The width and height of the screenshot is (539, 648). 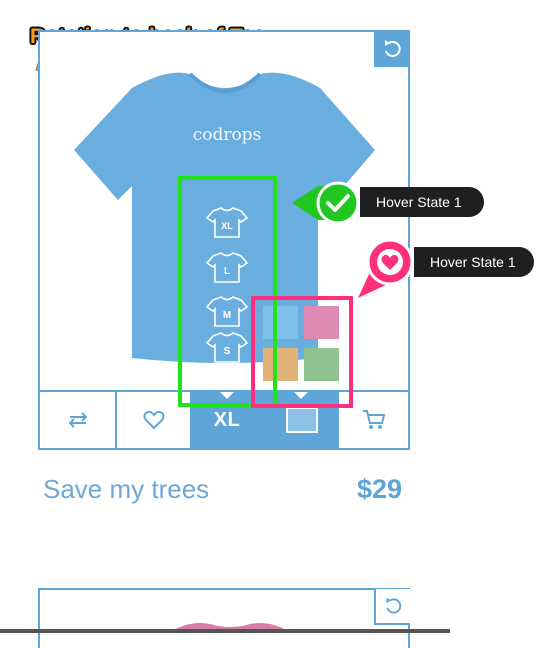 I want to click on compare-arrows-icon, so click(x=77, y=420).